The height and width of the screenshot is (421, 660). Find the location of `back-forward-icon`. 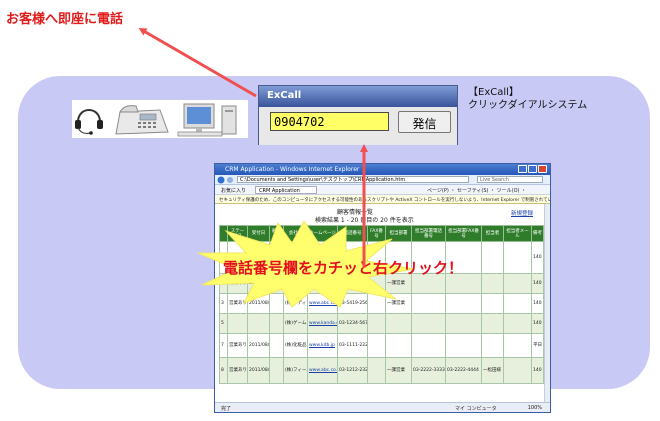

back-forward-icon is located at coordinates (227, 180).